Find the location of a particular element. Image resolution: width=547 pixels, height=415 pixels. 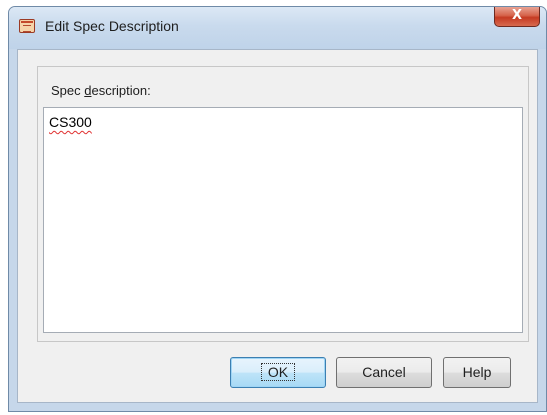

ok-button-label: OK is located at coordinates (278, 372).